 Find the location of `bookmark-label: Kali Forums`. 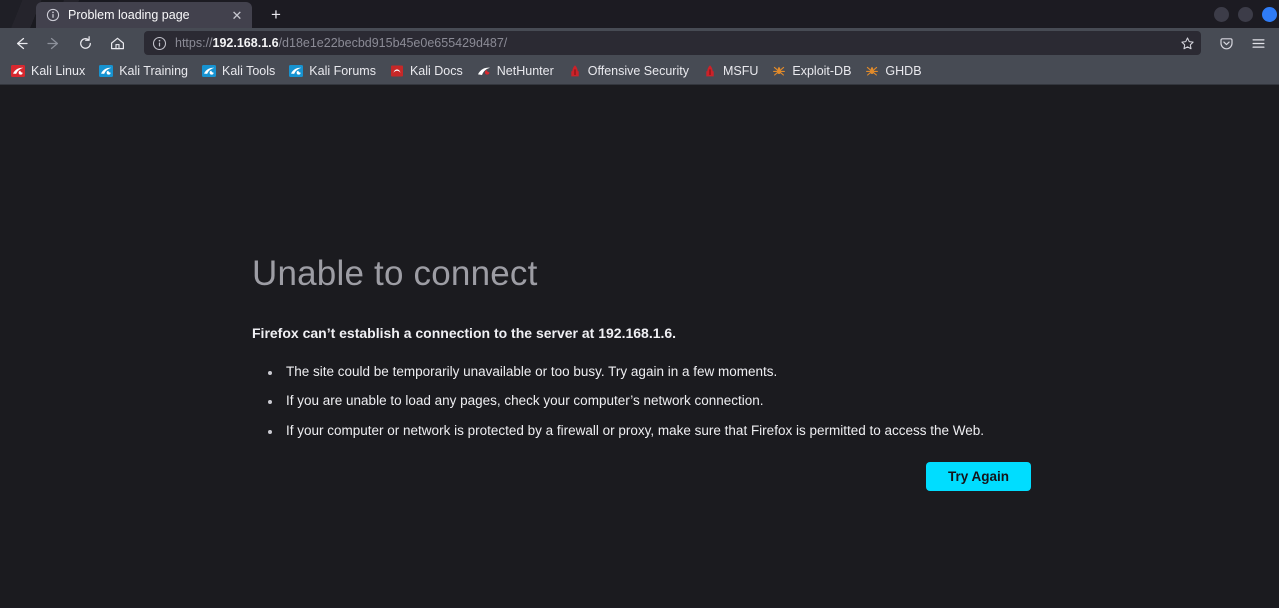

bookmark-label: Kali Forums is located at coordinates (342, 71).